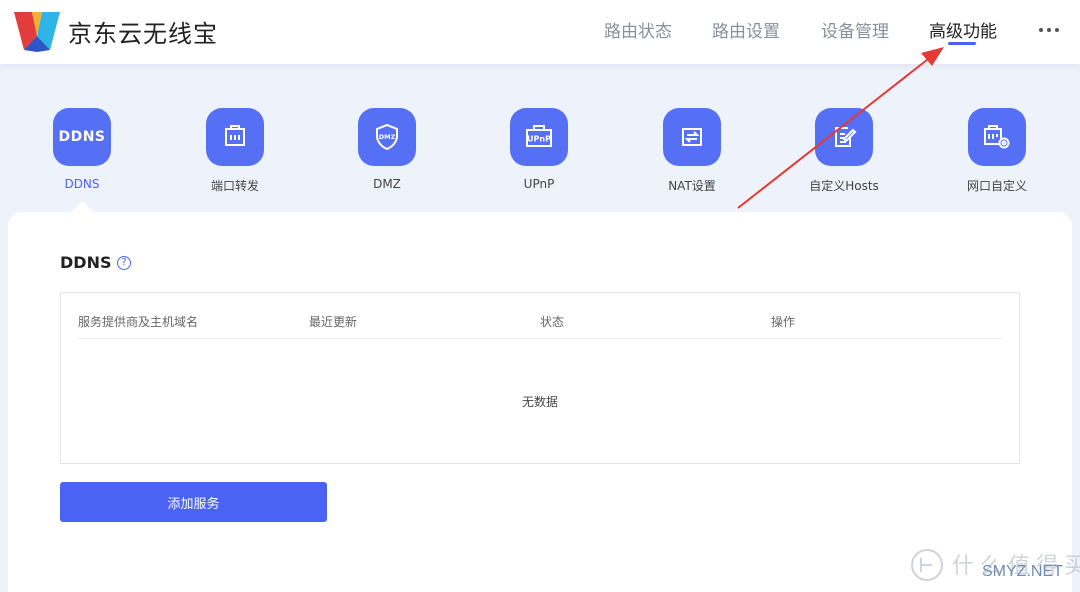  I want to click on dmz-shield-icon: DMZ, so click(387, 137).